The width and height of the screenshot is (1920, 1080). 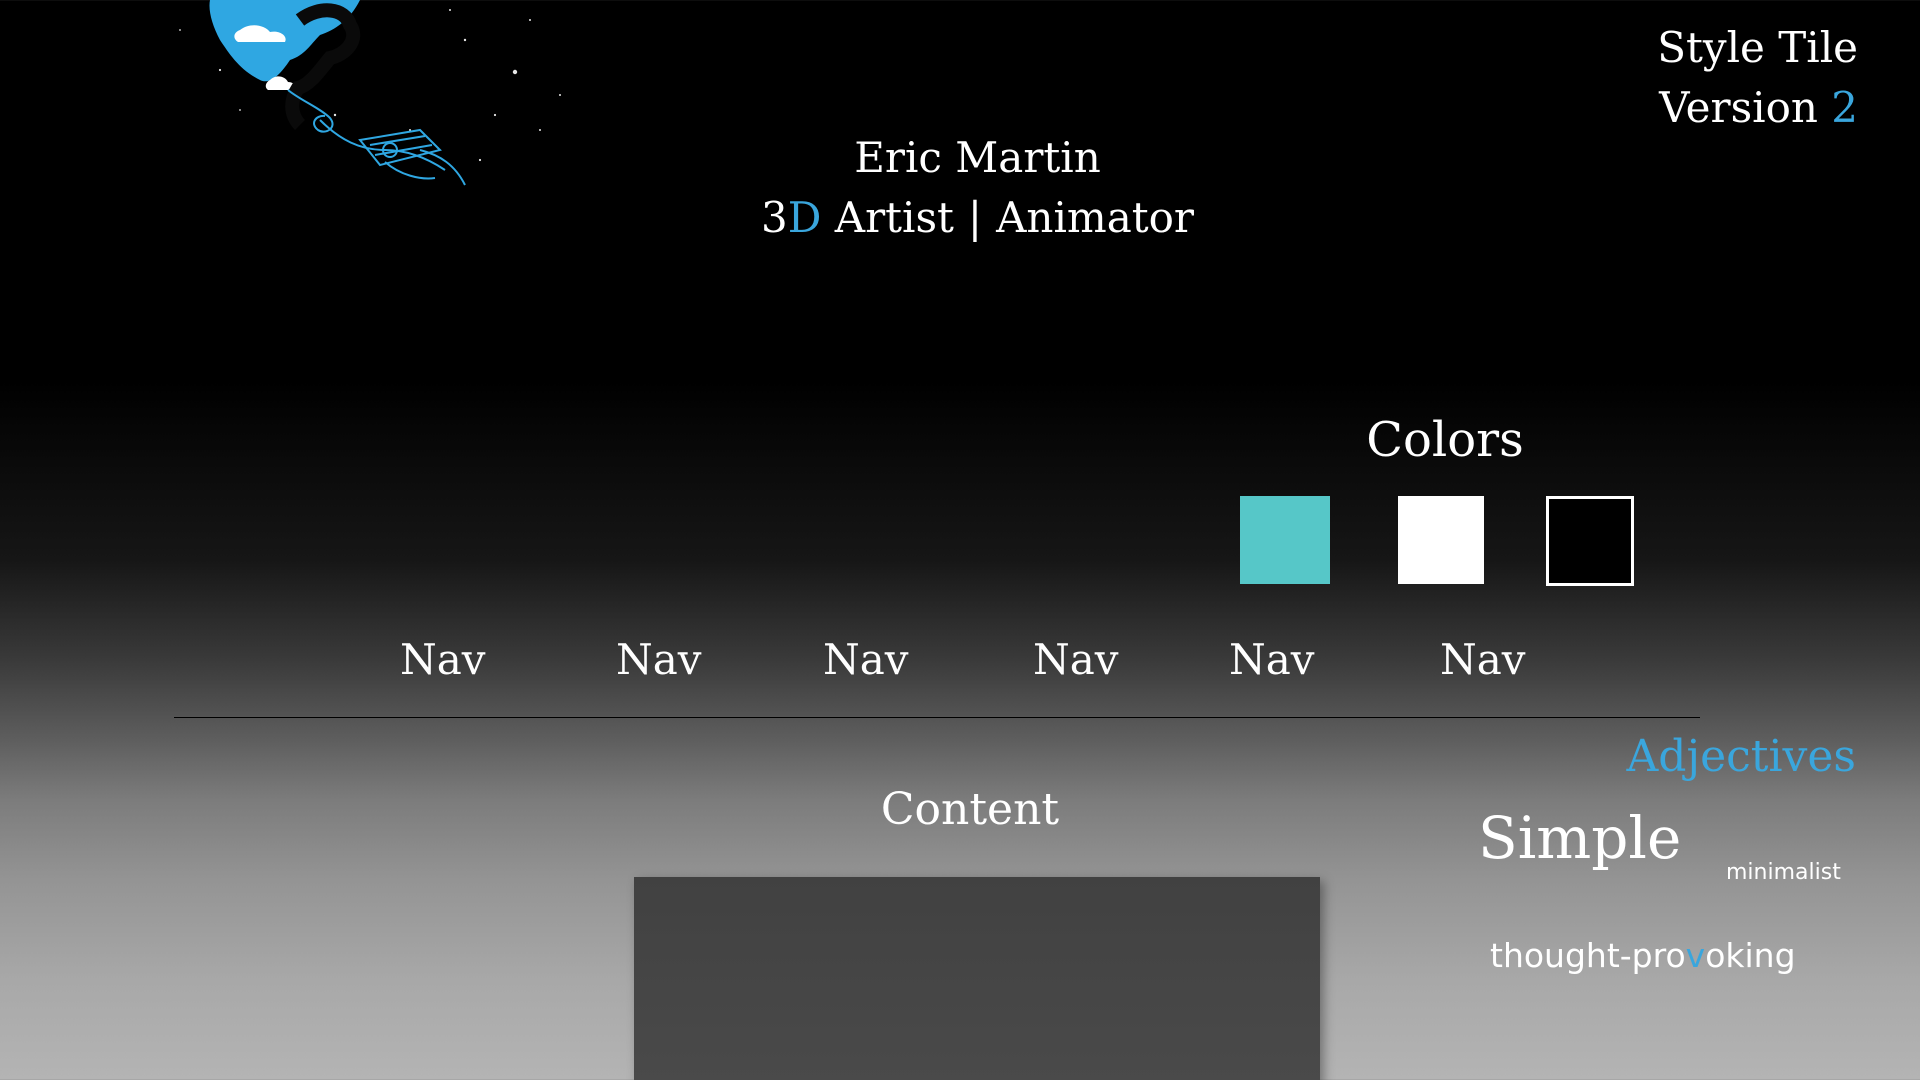 I want to click on version-number: 2, so click(x=1844, y=107).